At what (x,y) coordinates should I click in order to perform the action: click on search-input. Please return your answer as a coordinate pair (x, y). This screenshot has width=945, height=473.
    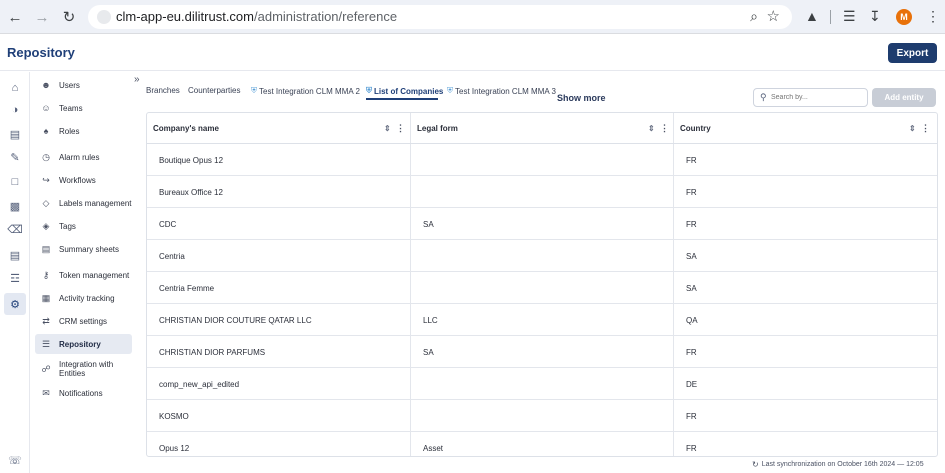
    Looking at the image, I should click on (817, 97).